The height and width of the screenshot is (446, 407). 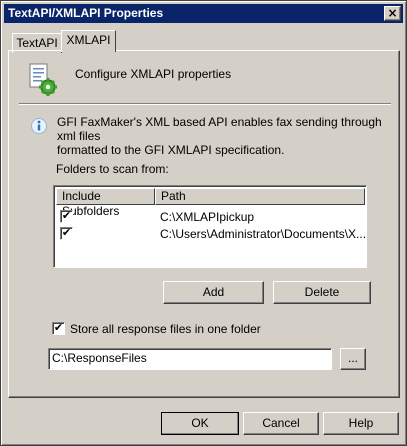 What do you see at coordinates (190, 359) in the screenshot?
I see `response-folder-input: C:\ResponseFiles` at bounding box center [190, 359].